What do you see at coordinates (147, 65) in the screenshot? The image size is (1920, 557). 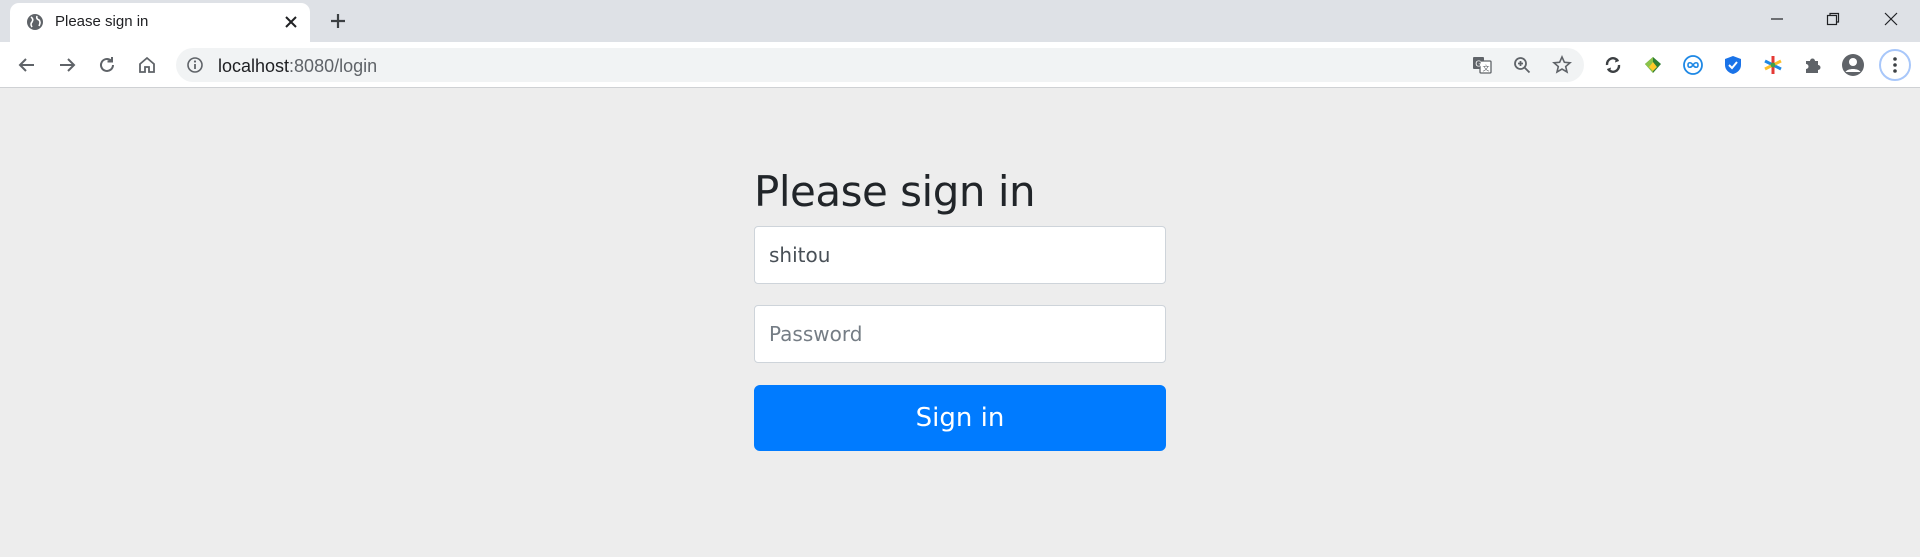 I see `home-icon` at bounding box center [147, 65].